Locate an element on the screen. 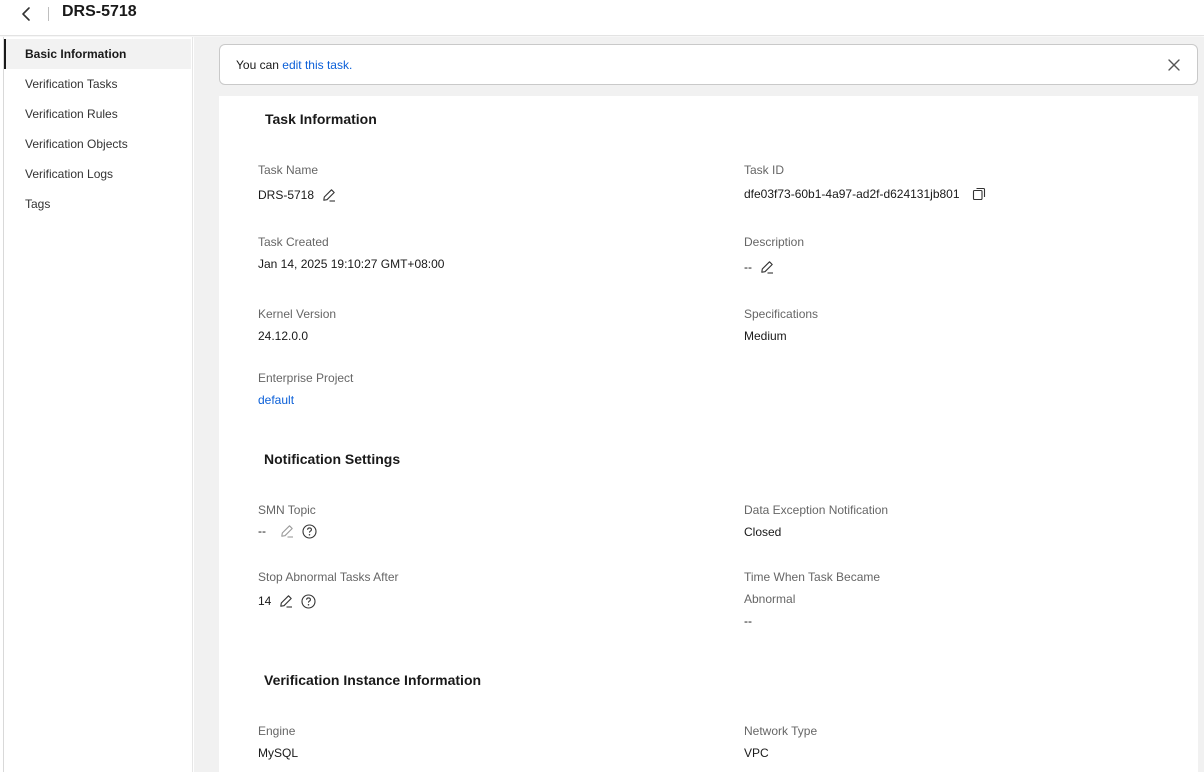  section-title-task-information: Task Information is located at coordinates (321, 119).